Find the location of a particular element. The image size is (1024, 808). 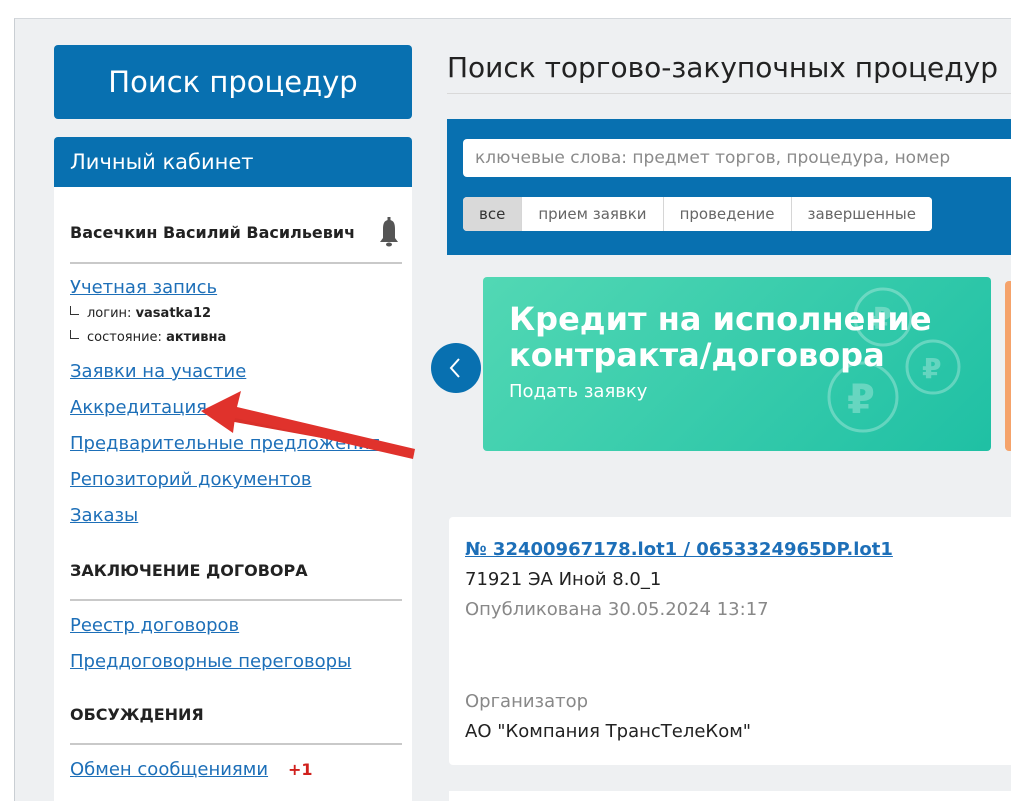

carousel-prev-button is located at coordinates (456, 368).